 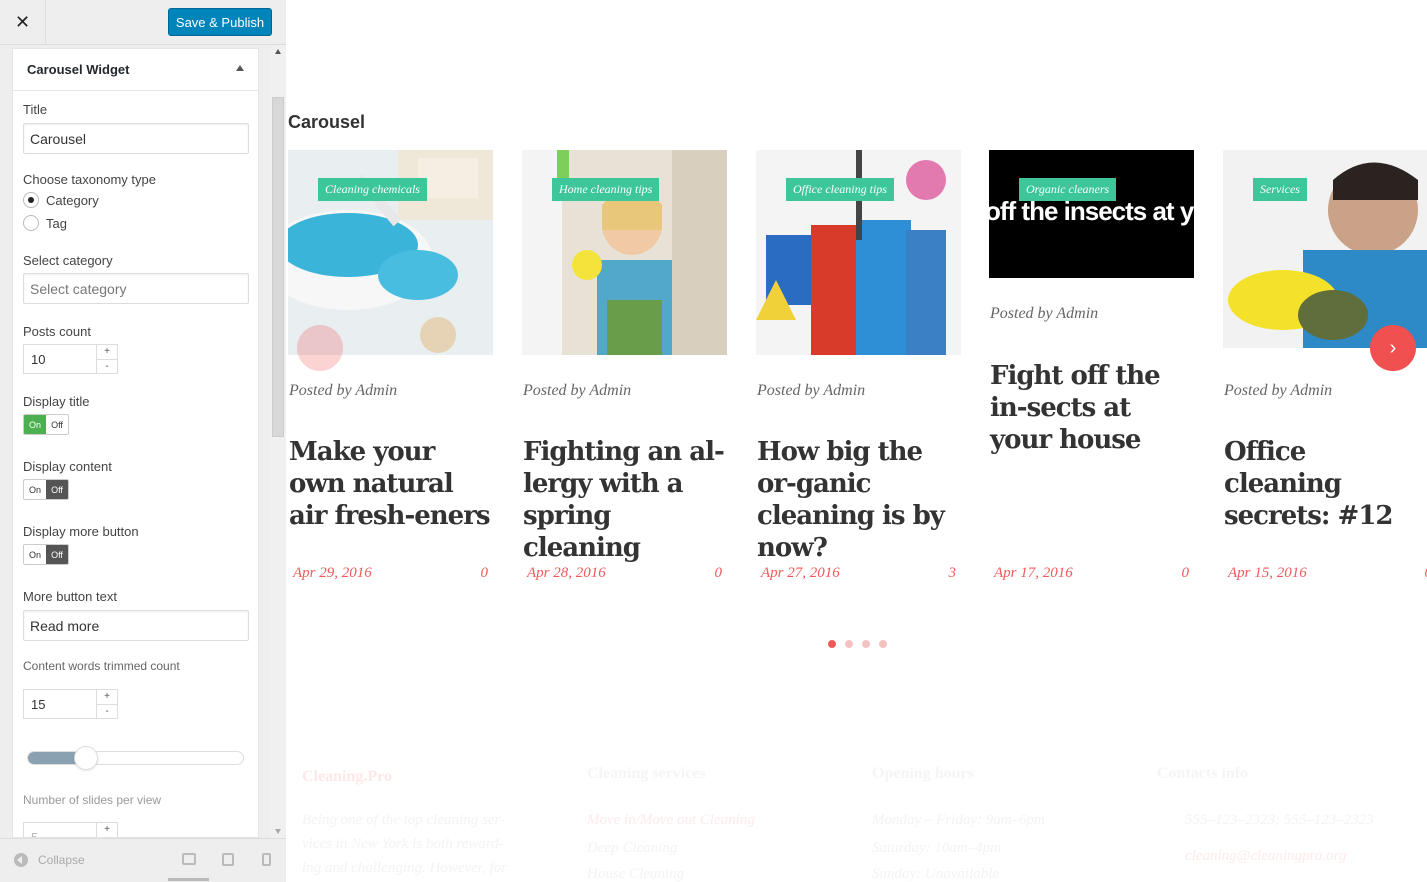 I want to click on carousel-prev-button, so click(x=320, y=348).